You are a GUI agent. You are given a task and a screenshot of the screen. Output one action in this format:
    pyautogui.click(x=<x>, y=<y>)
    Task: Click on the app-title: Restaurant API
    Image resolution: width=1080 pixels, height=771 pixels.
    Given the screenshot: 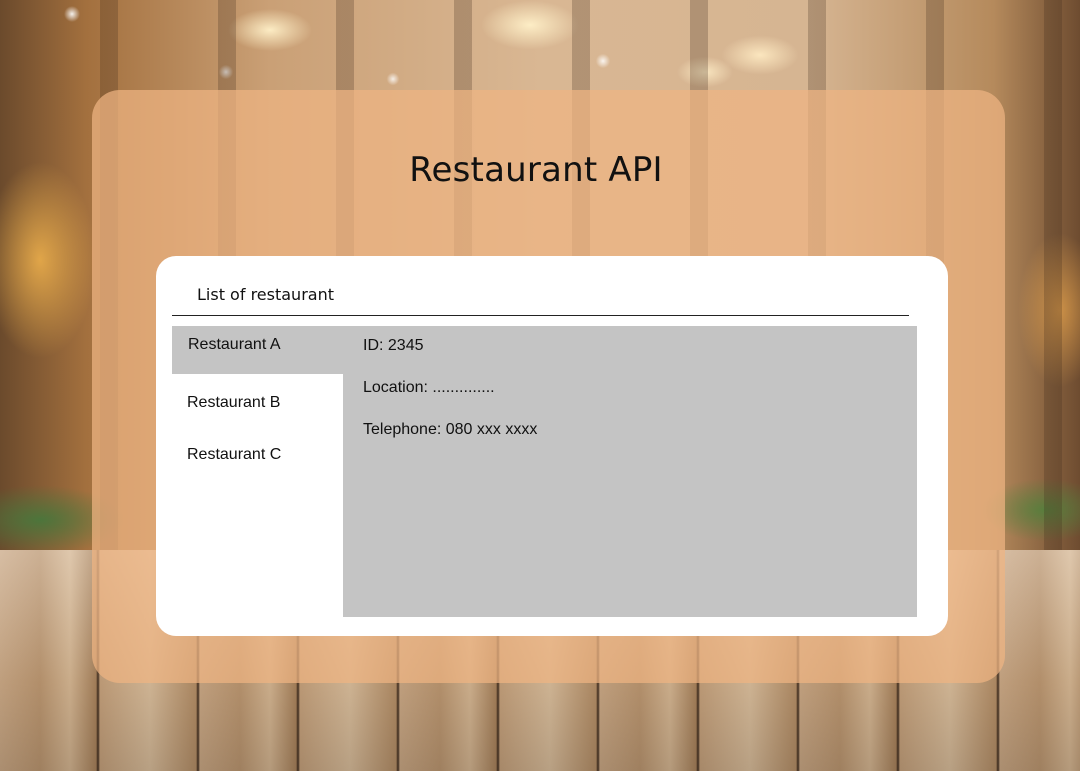 What is the action you would take?
    pyautogui.click(x=536, y=170)
    